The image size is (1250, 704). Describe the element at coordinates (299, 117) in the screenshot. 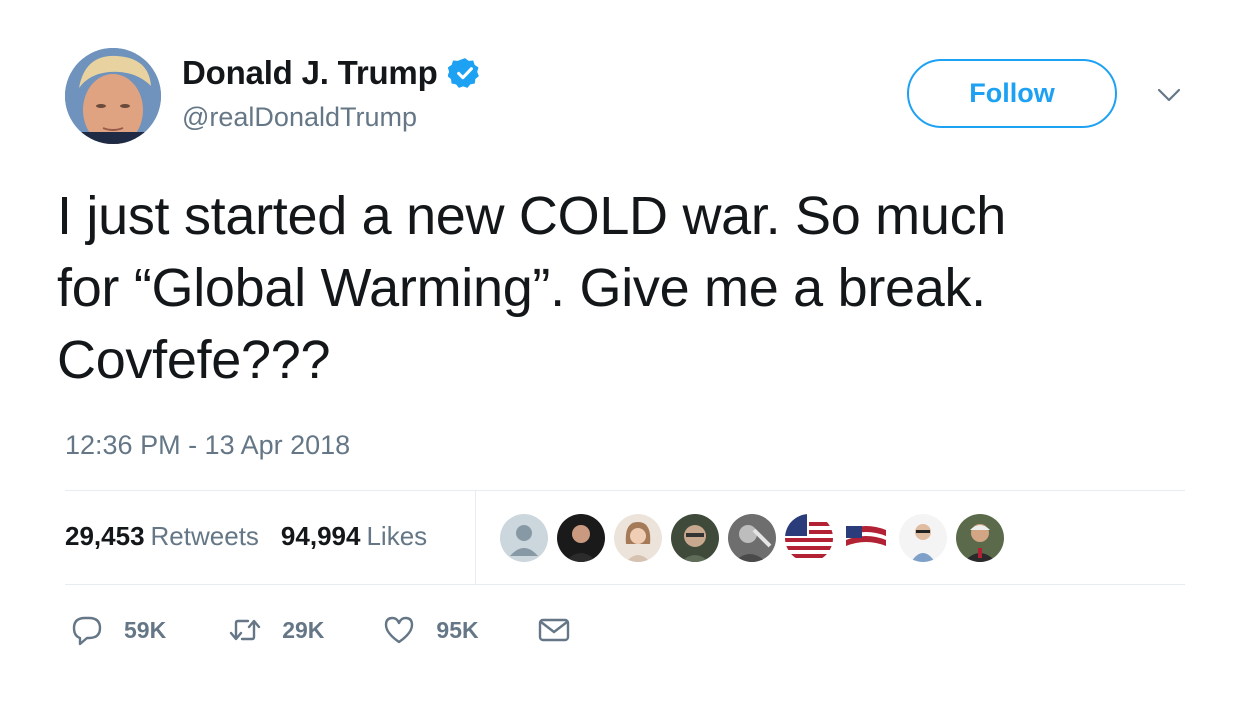

I see `author-handle: @realDonaldTrump` at that location.